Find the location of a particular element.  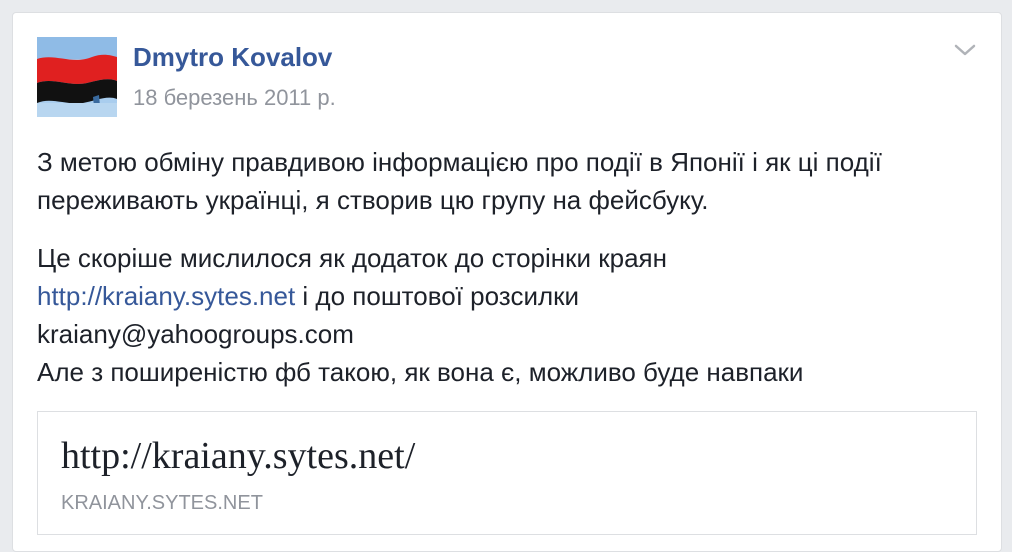

post-menu-button is located at coordinates (965, 50).